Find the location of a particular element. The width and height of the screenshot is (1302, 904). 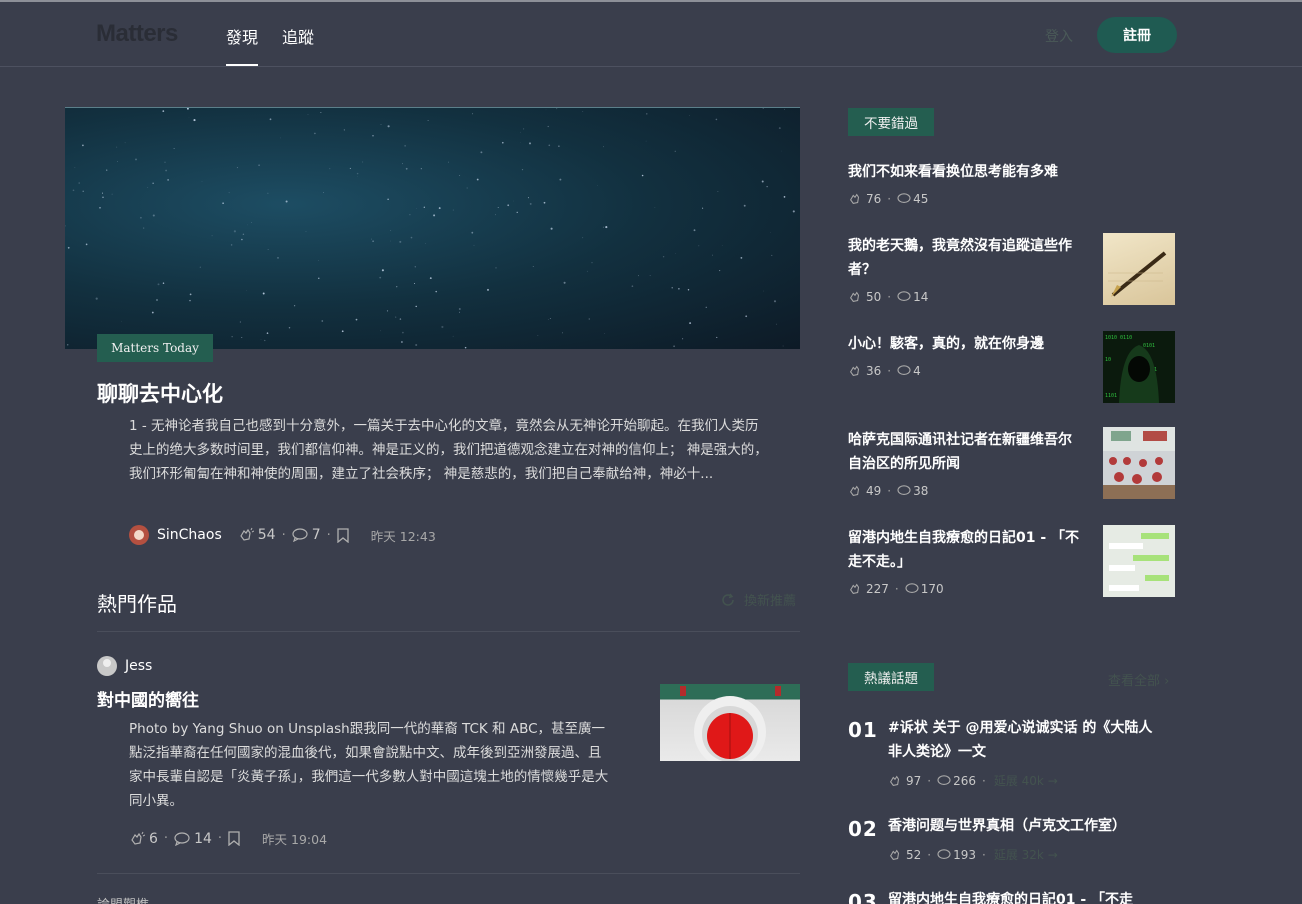

clap-count: 49 is located at coordinates (874, 491).